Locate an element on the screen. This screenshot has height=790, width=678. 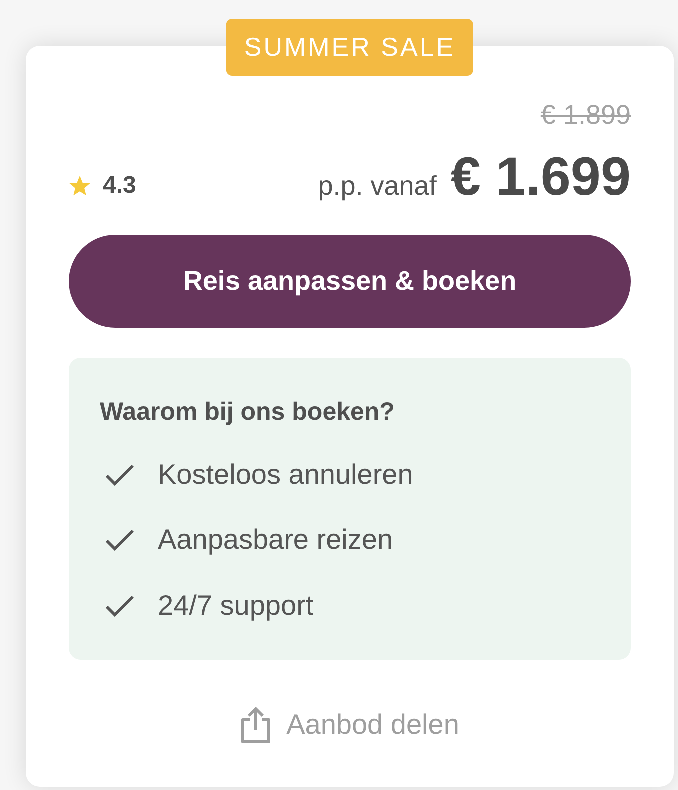
rating-value: 4.3 is located at coordinates (119, 186).